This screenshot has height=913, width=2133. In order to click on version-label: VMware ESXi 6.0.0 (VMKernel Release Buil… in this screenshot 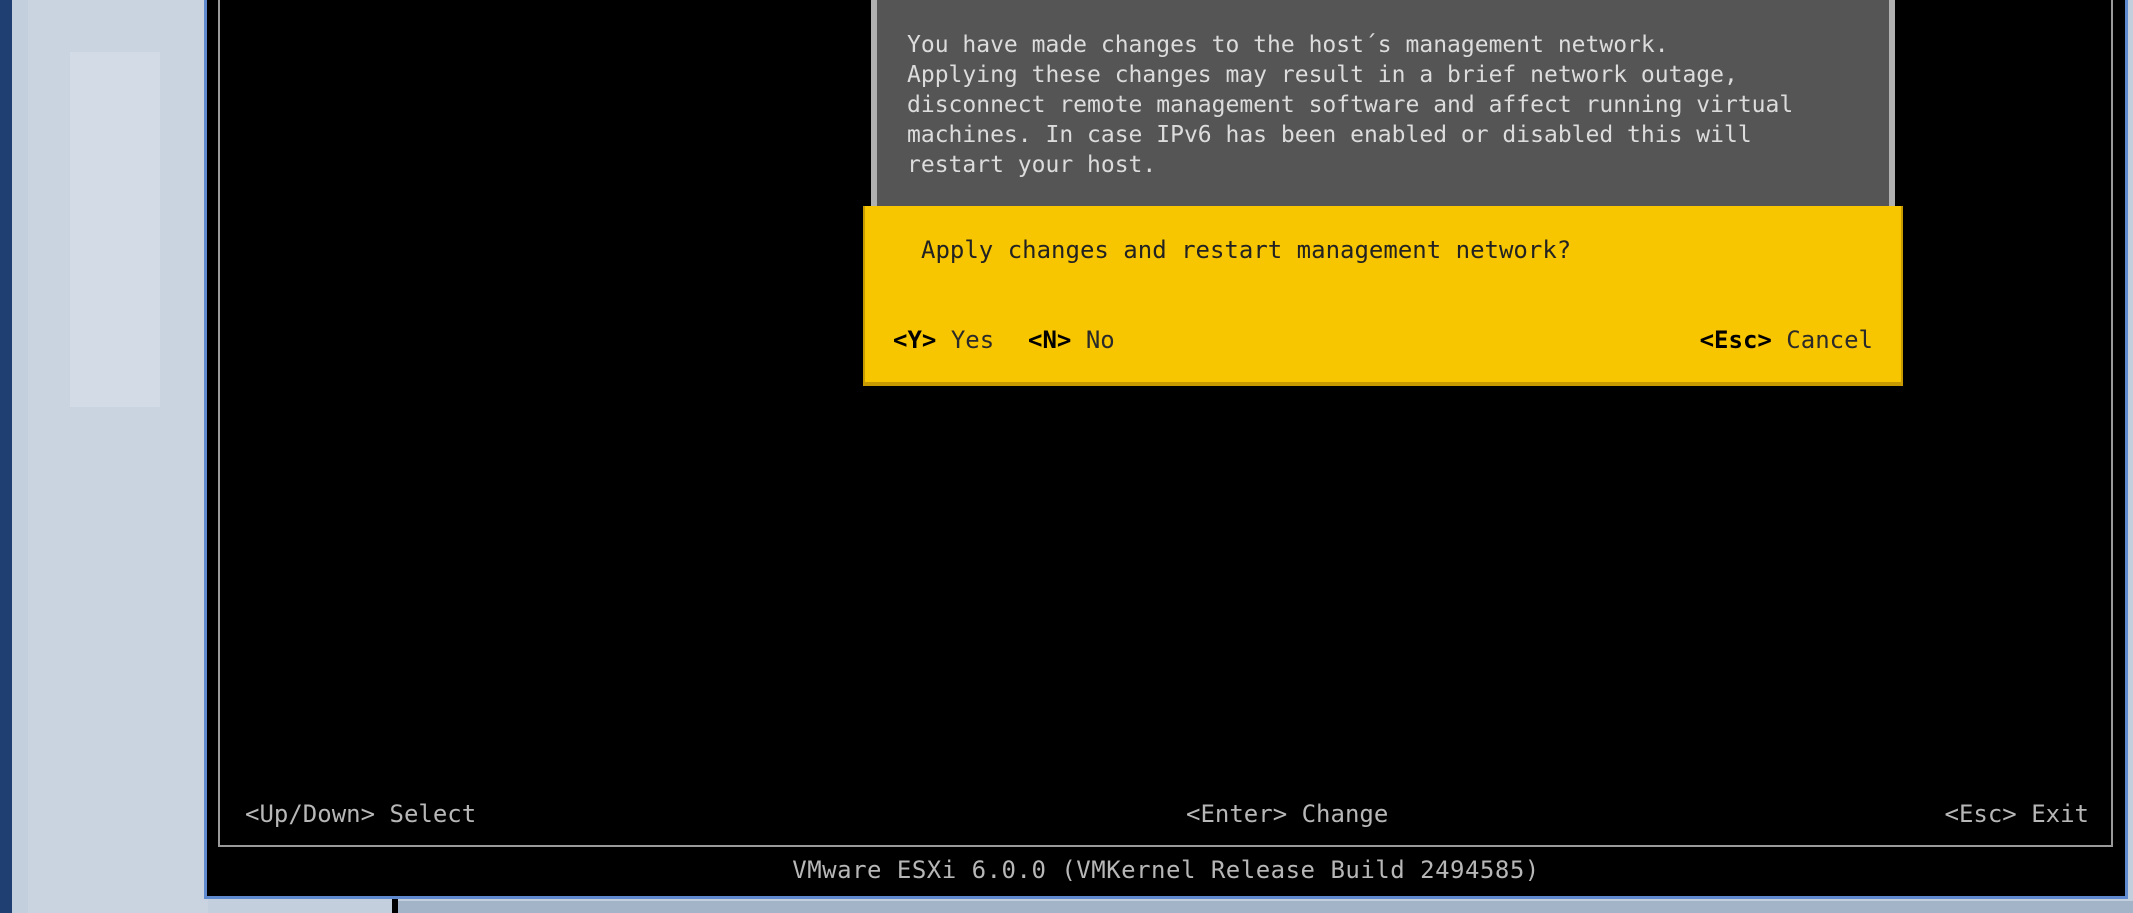, I will do `click(1166, 870)`.